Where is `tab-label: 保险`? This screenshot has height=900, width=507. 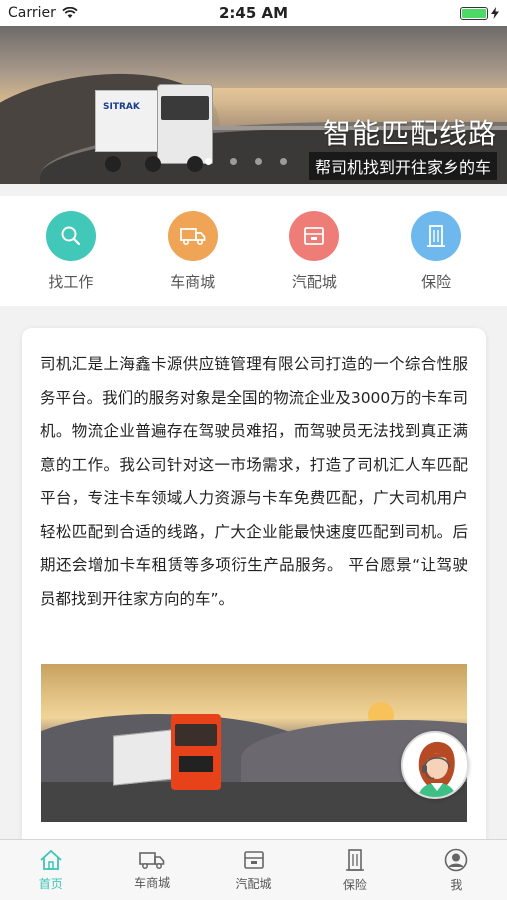 tab-label: 保险 is located at coordinates (354, 884).